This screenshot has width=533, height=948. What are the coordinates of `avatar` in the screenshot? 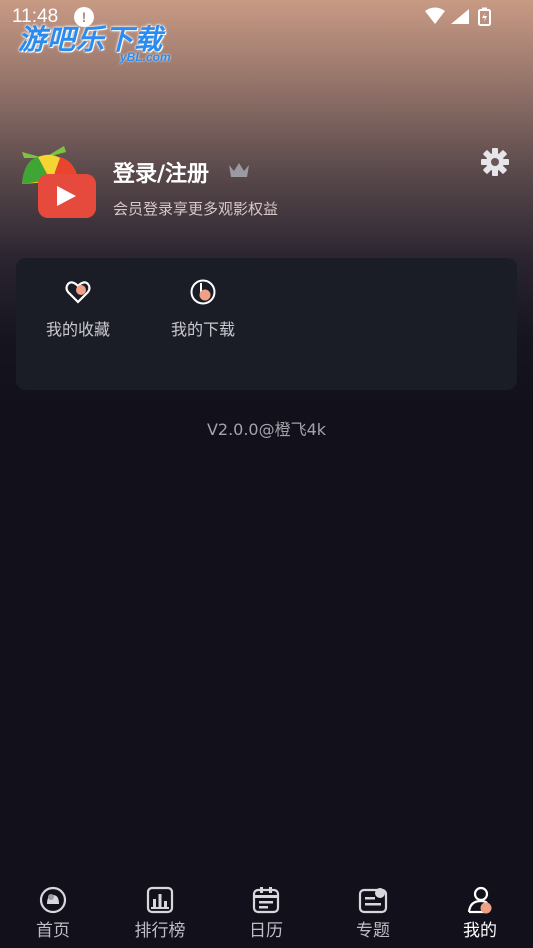 It's located at (57, 182).